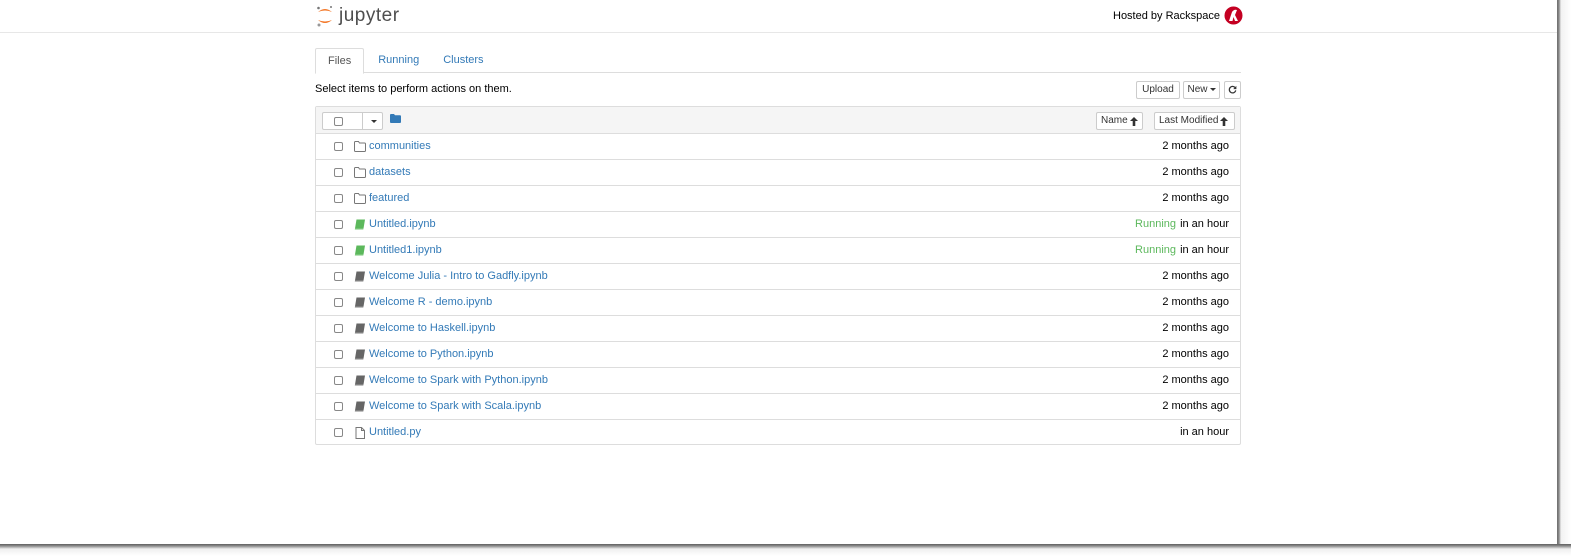 This screenshot has height=556, width=1571. I want to click on refresh-icon, so click(1232, 89).